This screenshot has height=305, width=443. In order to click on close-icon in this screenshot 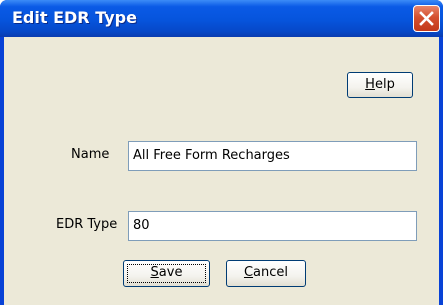, I will do `click(426, 18)`.